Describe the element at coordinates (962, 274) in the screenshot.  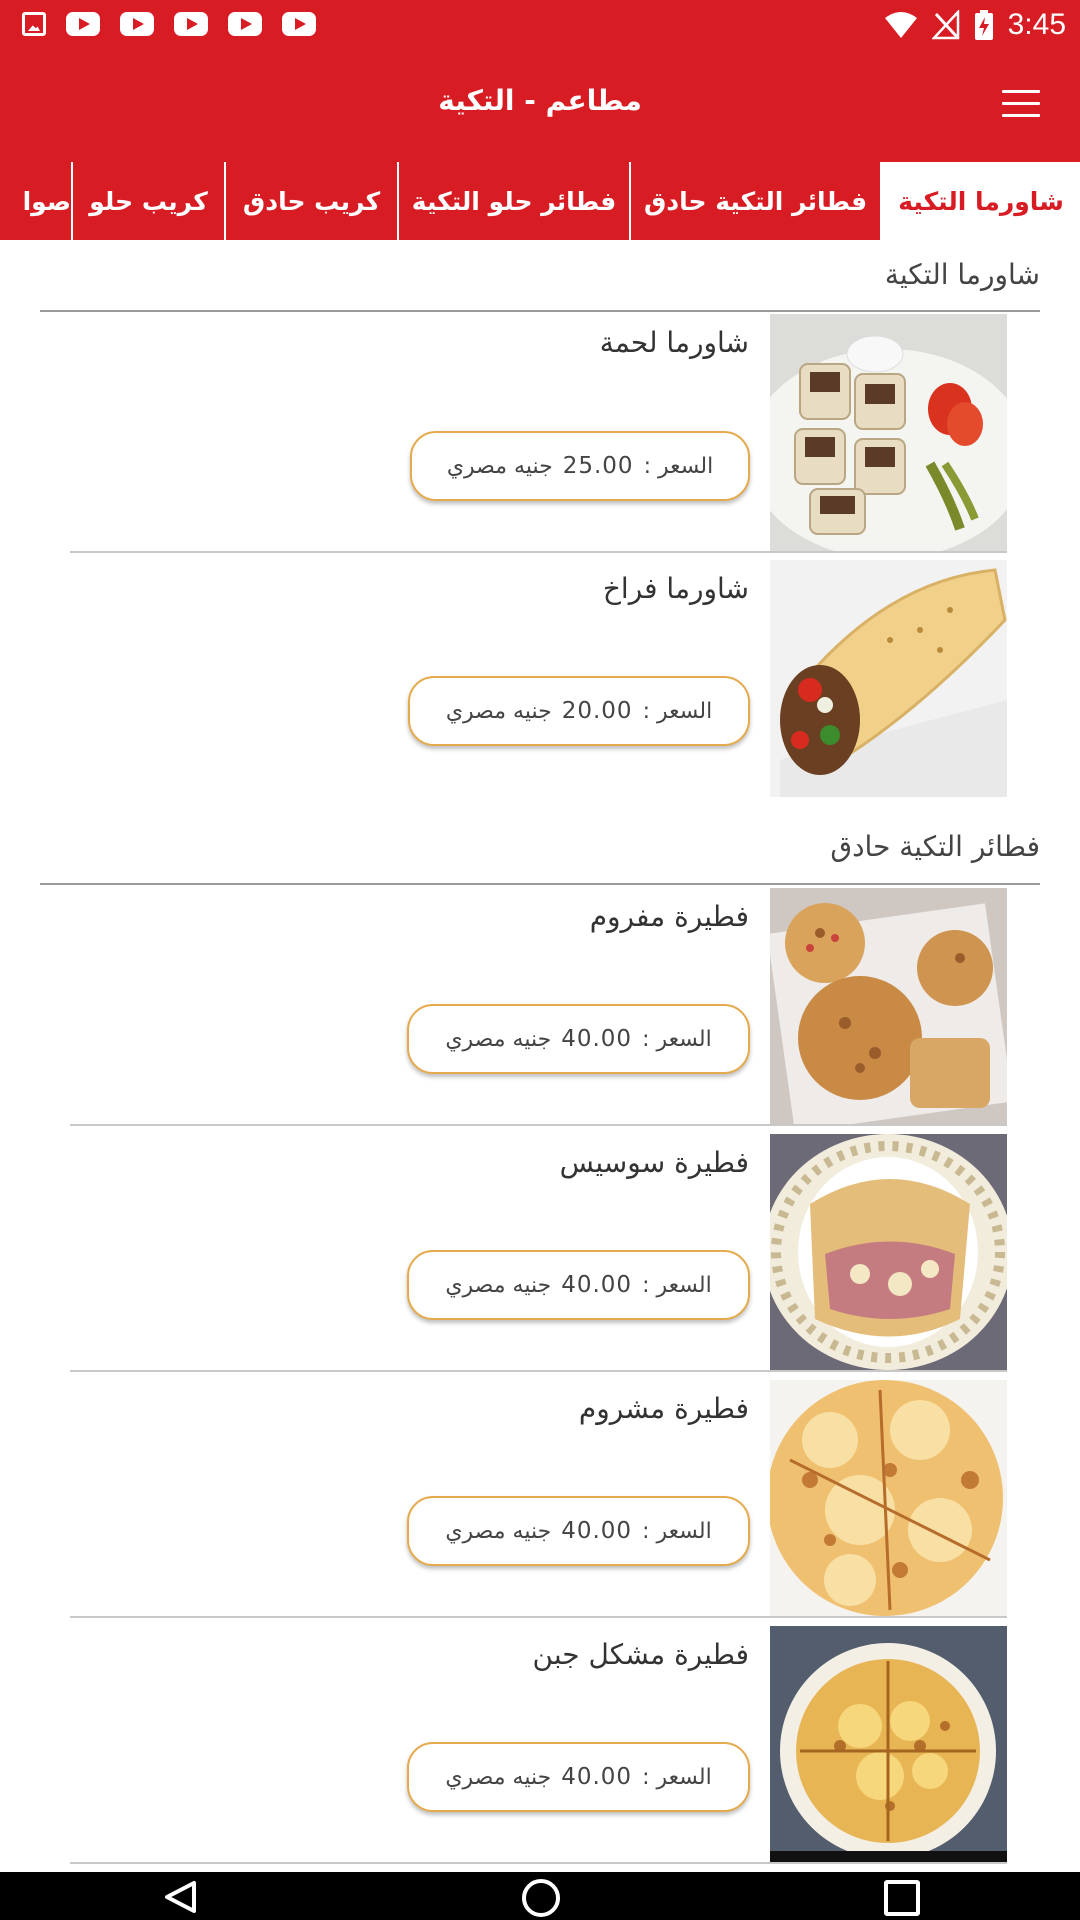
I see `section-title-shawarma: شاورما التكية` at that location.